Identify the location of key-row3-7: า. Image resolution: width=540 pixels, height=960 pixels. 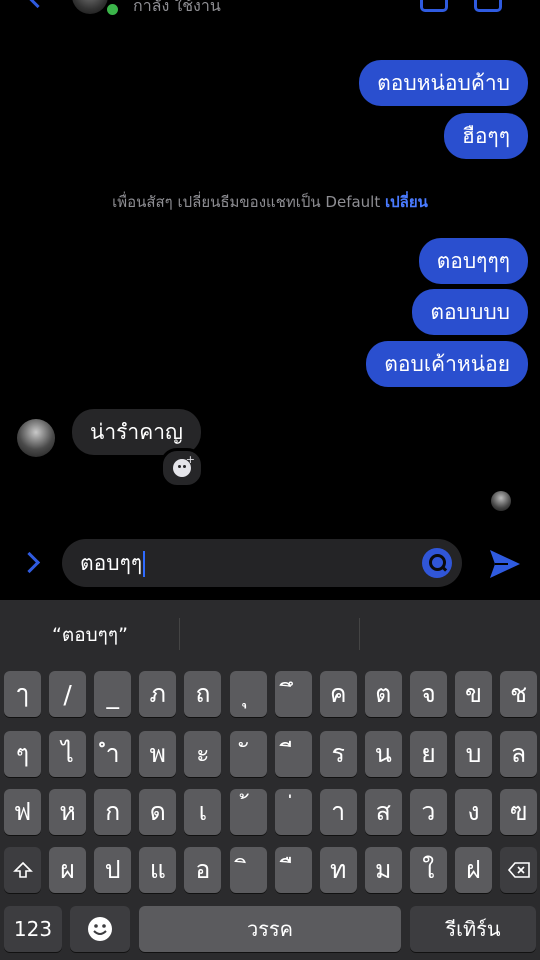
(338, 812).